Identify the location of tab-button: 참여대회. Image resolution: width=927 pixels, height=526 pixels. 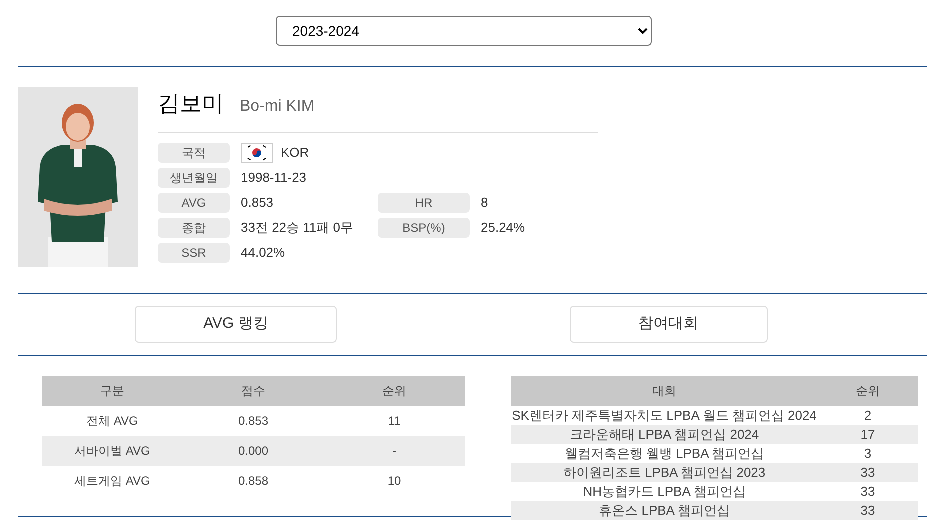
(669, 324).